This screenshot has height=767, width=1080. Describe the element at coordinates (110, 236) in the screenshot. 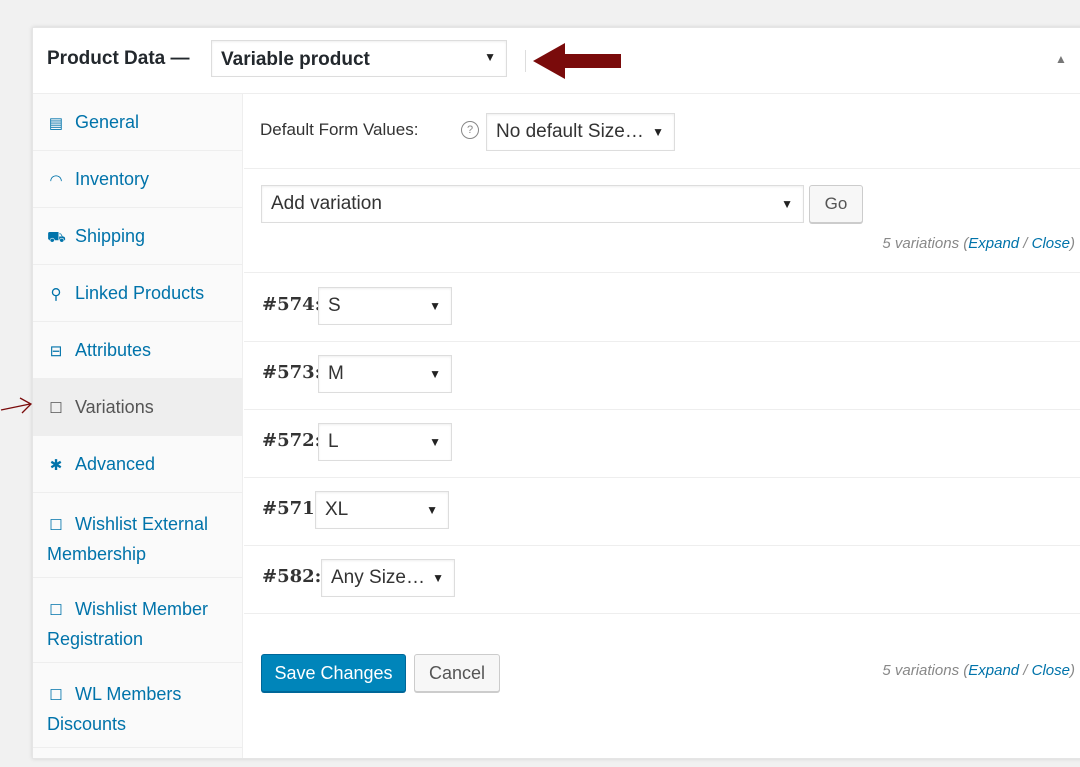

I see `tab-label: Shipping` at that location.